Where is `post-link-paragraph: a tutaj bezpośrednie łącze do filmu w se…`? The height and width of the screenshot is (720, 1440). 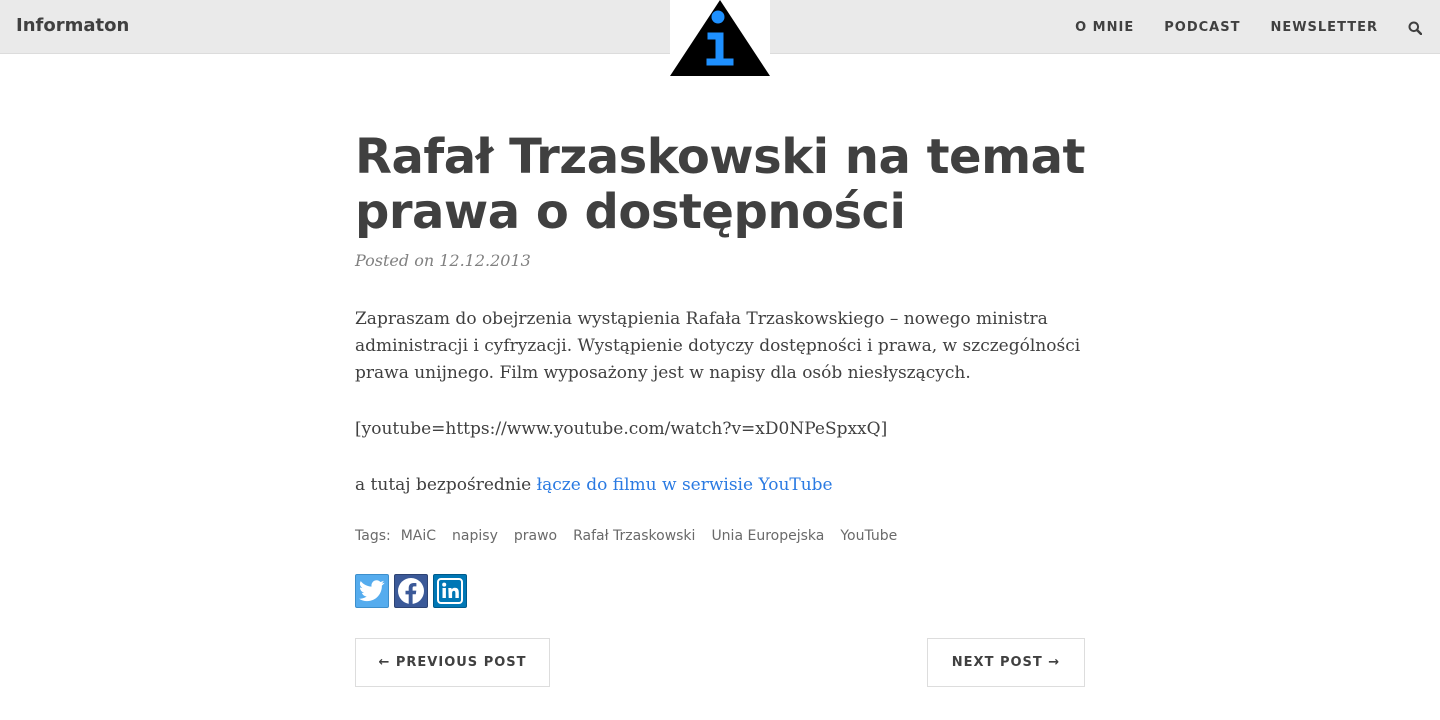 post-link-paragraph: a tutaj bezpośrednie łącze do filmu w se… is located at coordinates (720, 485).